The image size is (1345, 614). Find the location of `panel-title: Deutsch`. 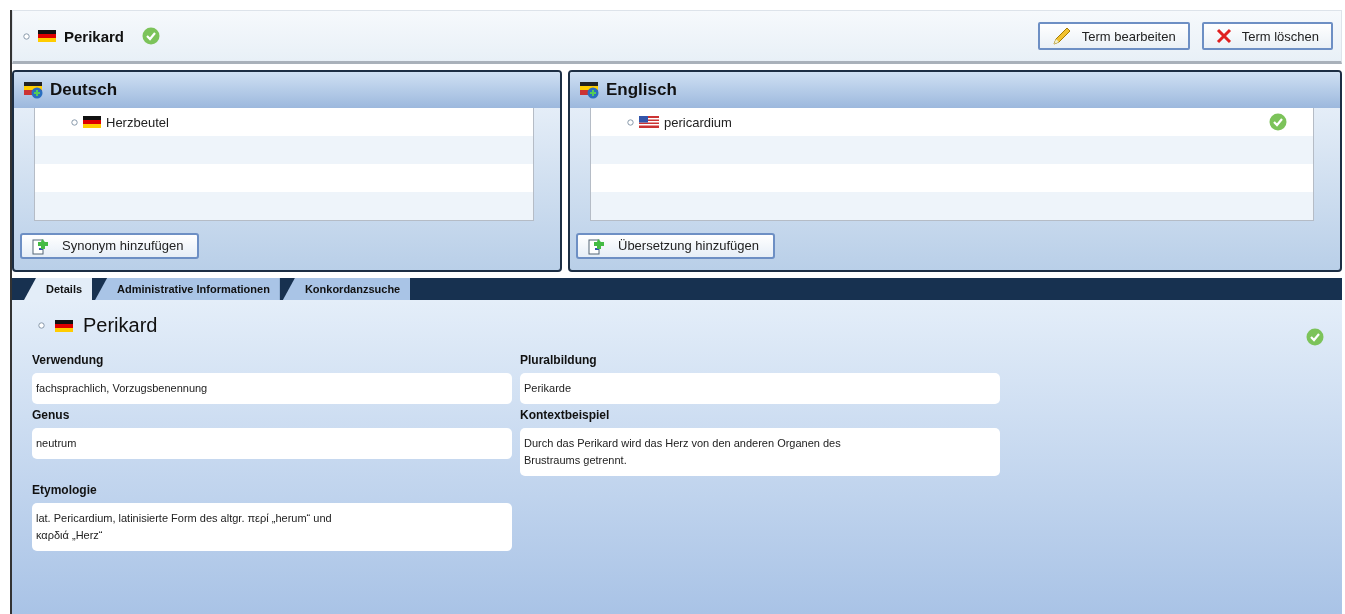

panel-title: Deutsch is located at coordinates (84, 90).